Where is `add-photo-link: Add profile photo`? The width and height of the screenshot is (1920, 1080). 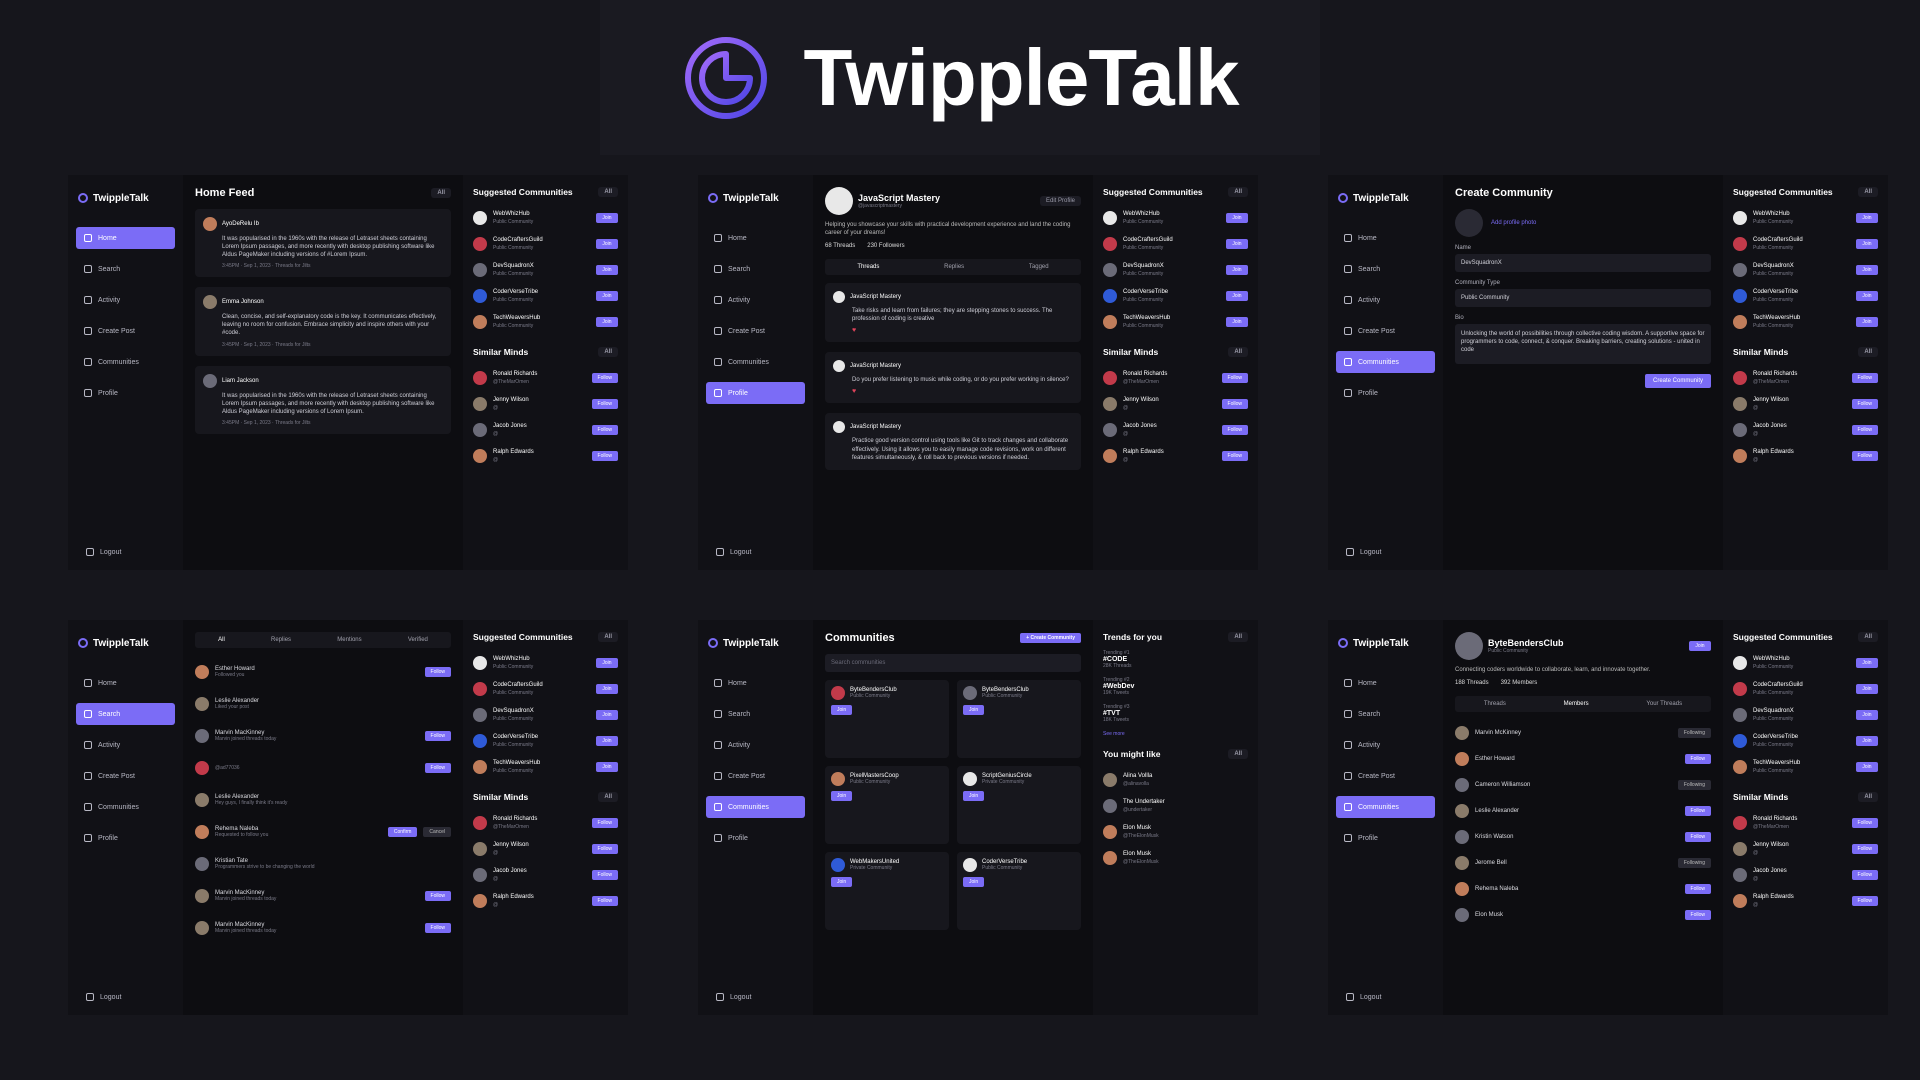 add-photo-link: Add profile photo is located at coordinates (1513, 223).